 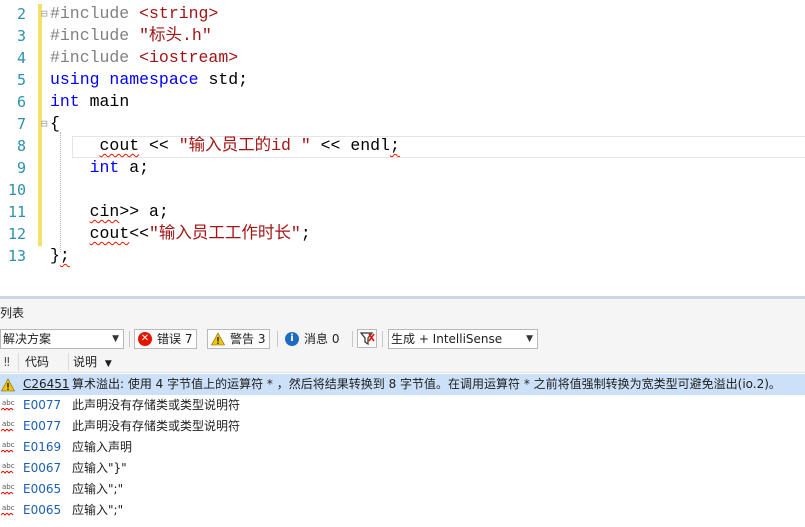 What do you see at coordinates (179, 13) in the screenshot?
I see `code-token: <string>` at bounding box center [179, 13].